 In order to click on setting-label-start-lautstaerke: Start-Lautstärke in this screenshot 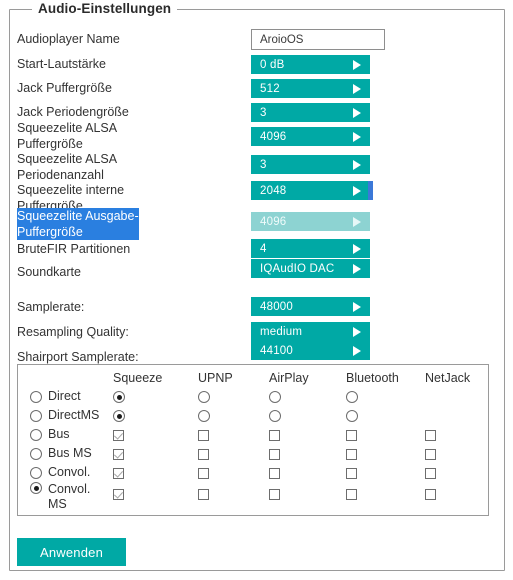, I will do `click(61, 64)`.